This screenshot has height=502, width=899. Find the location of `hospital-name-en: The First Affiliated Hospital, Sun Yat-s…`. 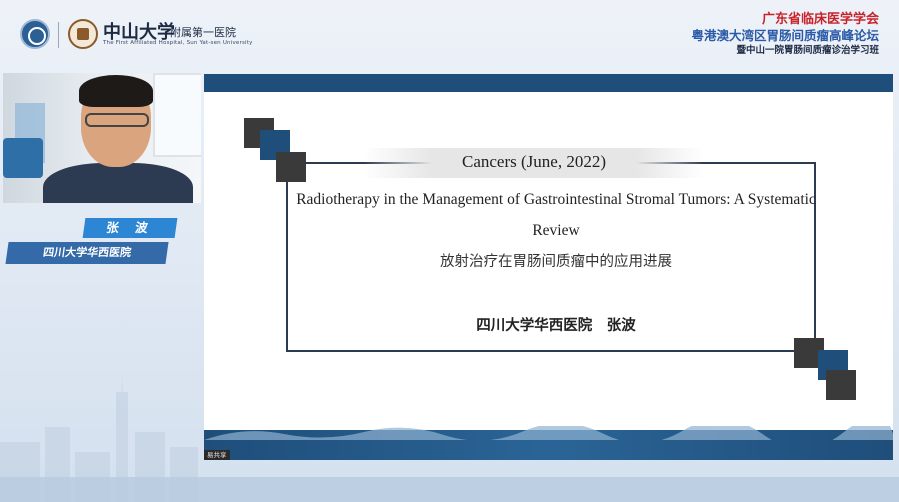

hospital-name-en: The First Affiliated Hospital, Sun Yat-s… is located at coordinates (178, 43).